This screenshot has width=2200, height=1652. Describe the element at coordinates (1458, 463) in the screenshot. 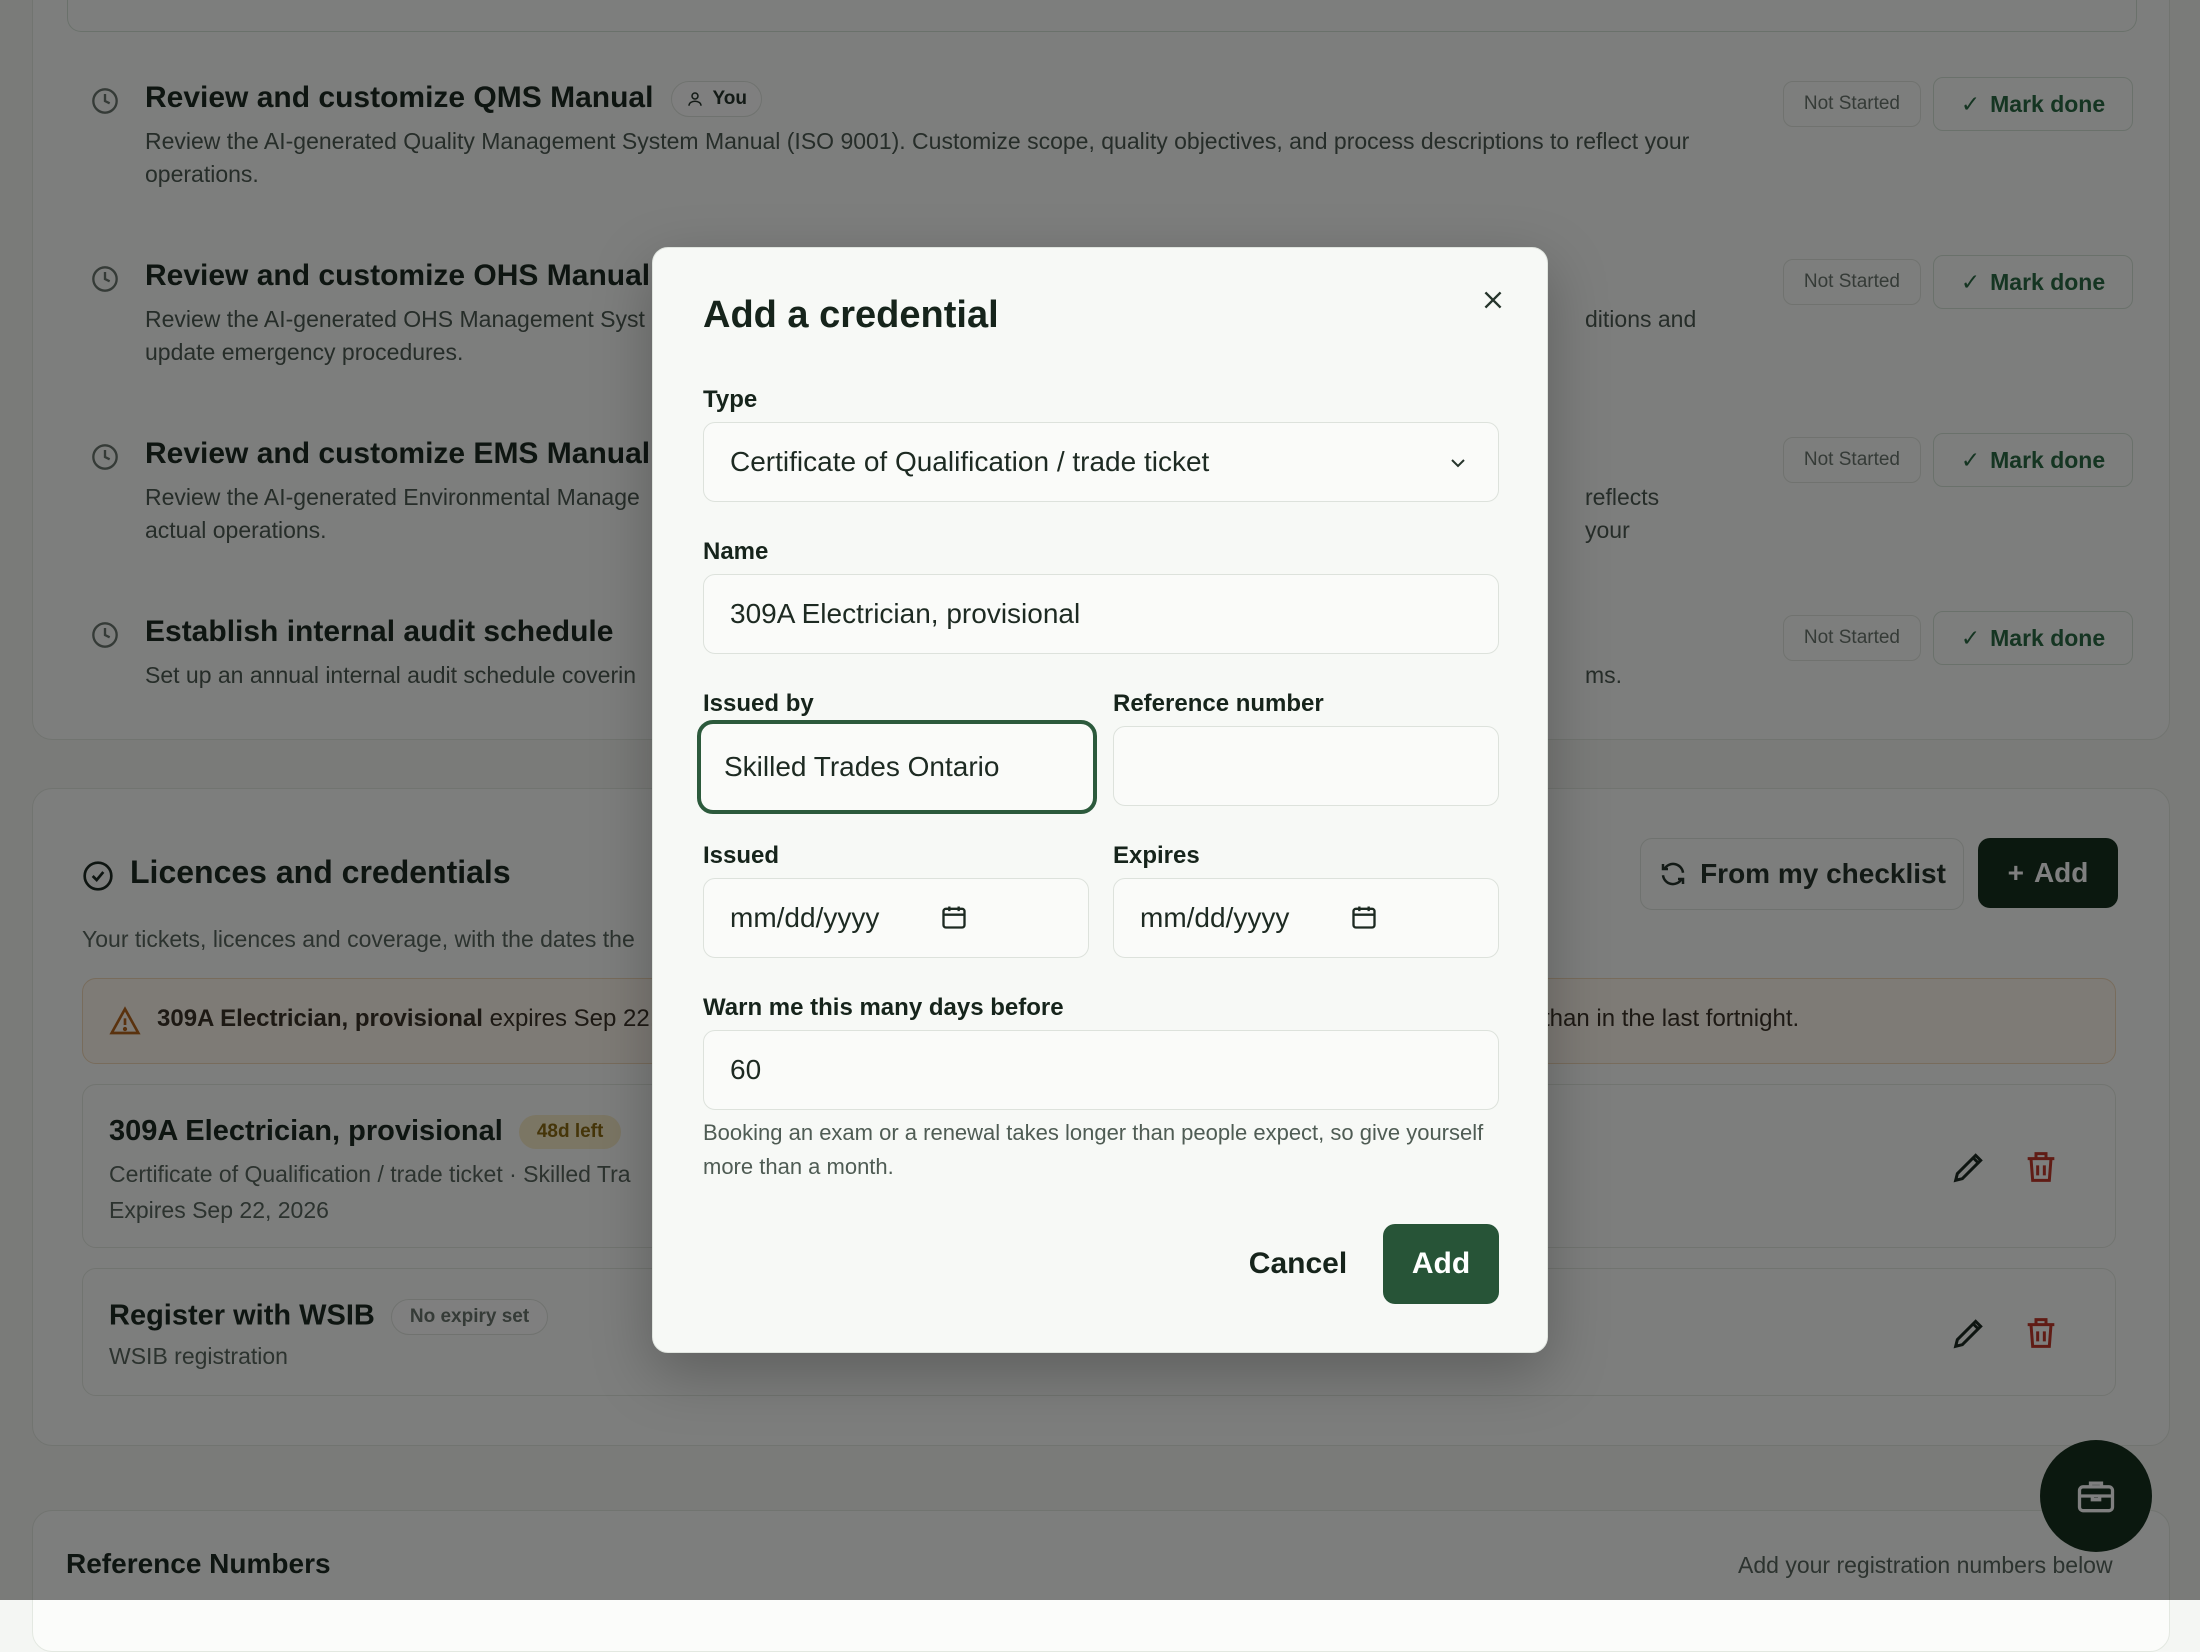

I see `chevron-down-icon` at that location.